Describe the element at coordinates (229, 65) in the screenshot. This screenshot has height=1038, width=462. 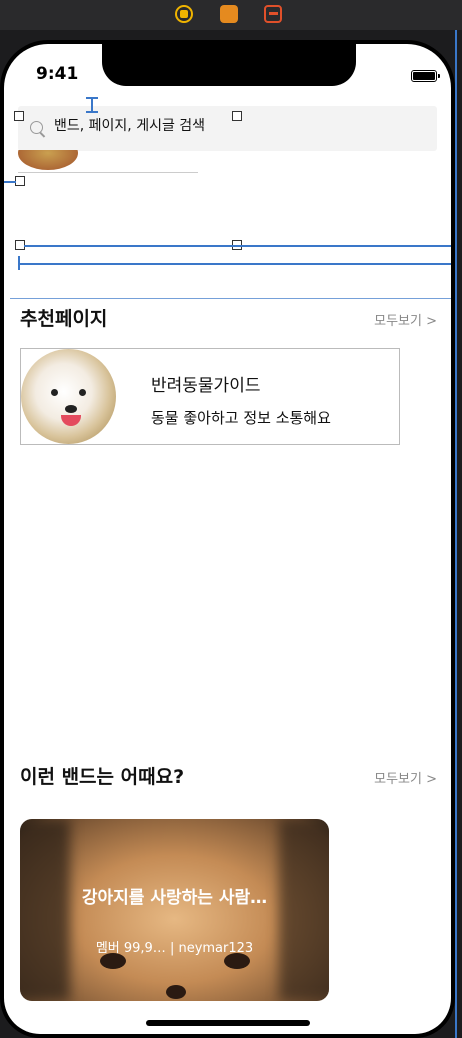
I see `notch` at that location.